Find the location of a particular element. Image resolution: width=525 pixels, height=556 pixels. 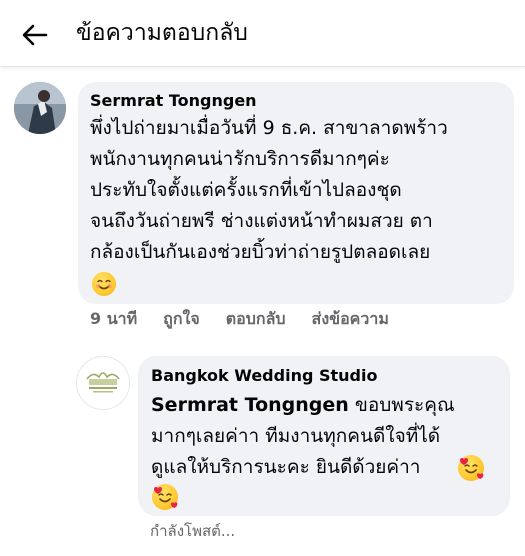

comment-timestamp: 9 นาที is located at coordinates (114, 318).